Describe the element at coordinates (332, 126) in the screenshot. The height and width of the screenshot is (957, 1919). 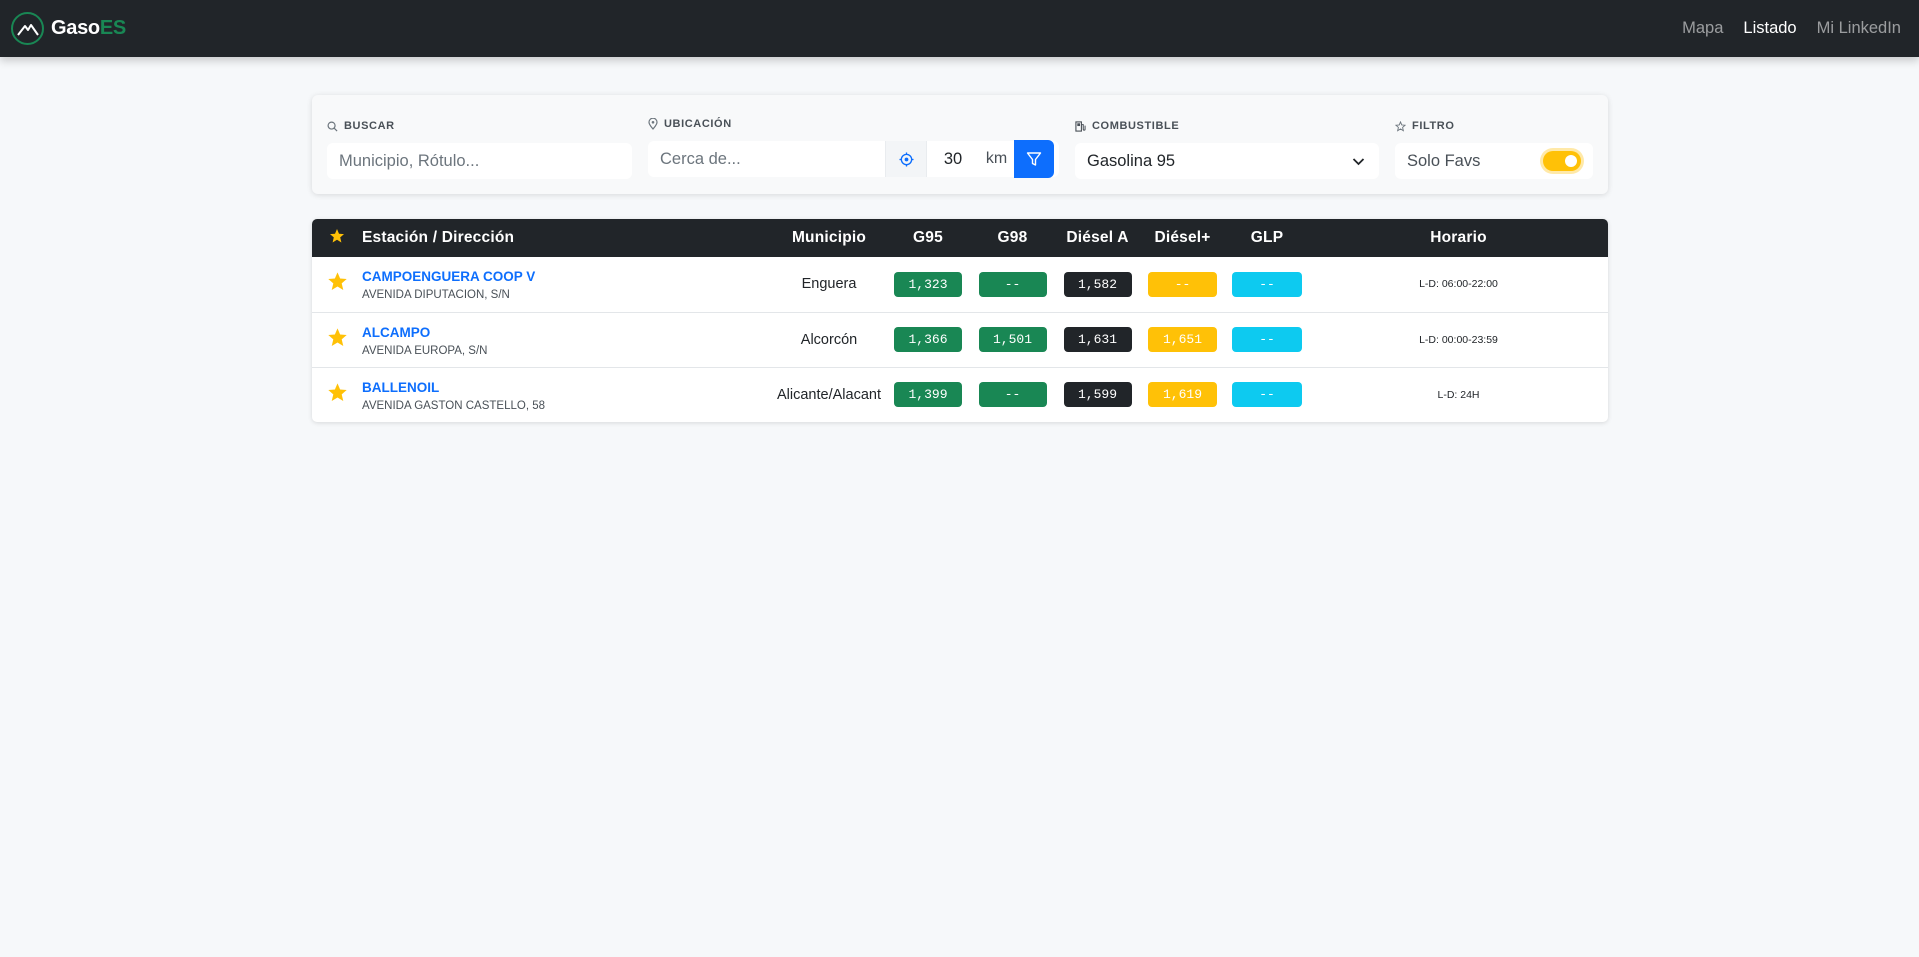
I see `search-icon` at that location.